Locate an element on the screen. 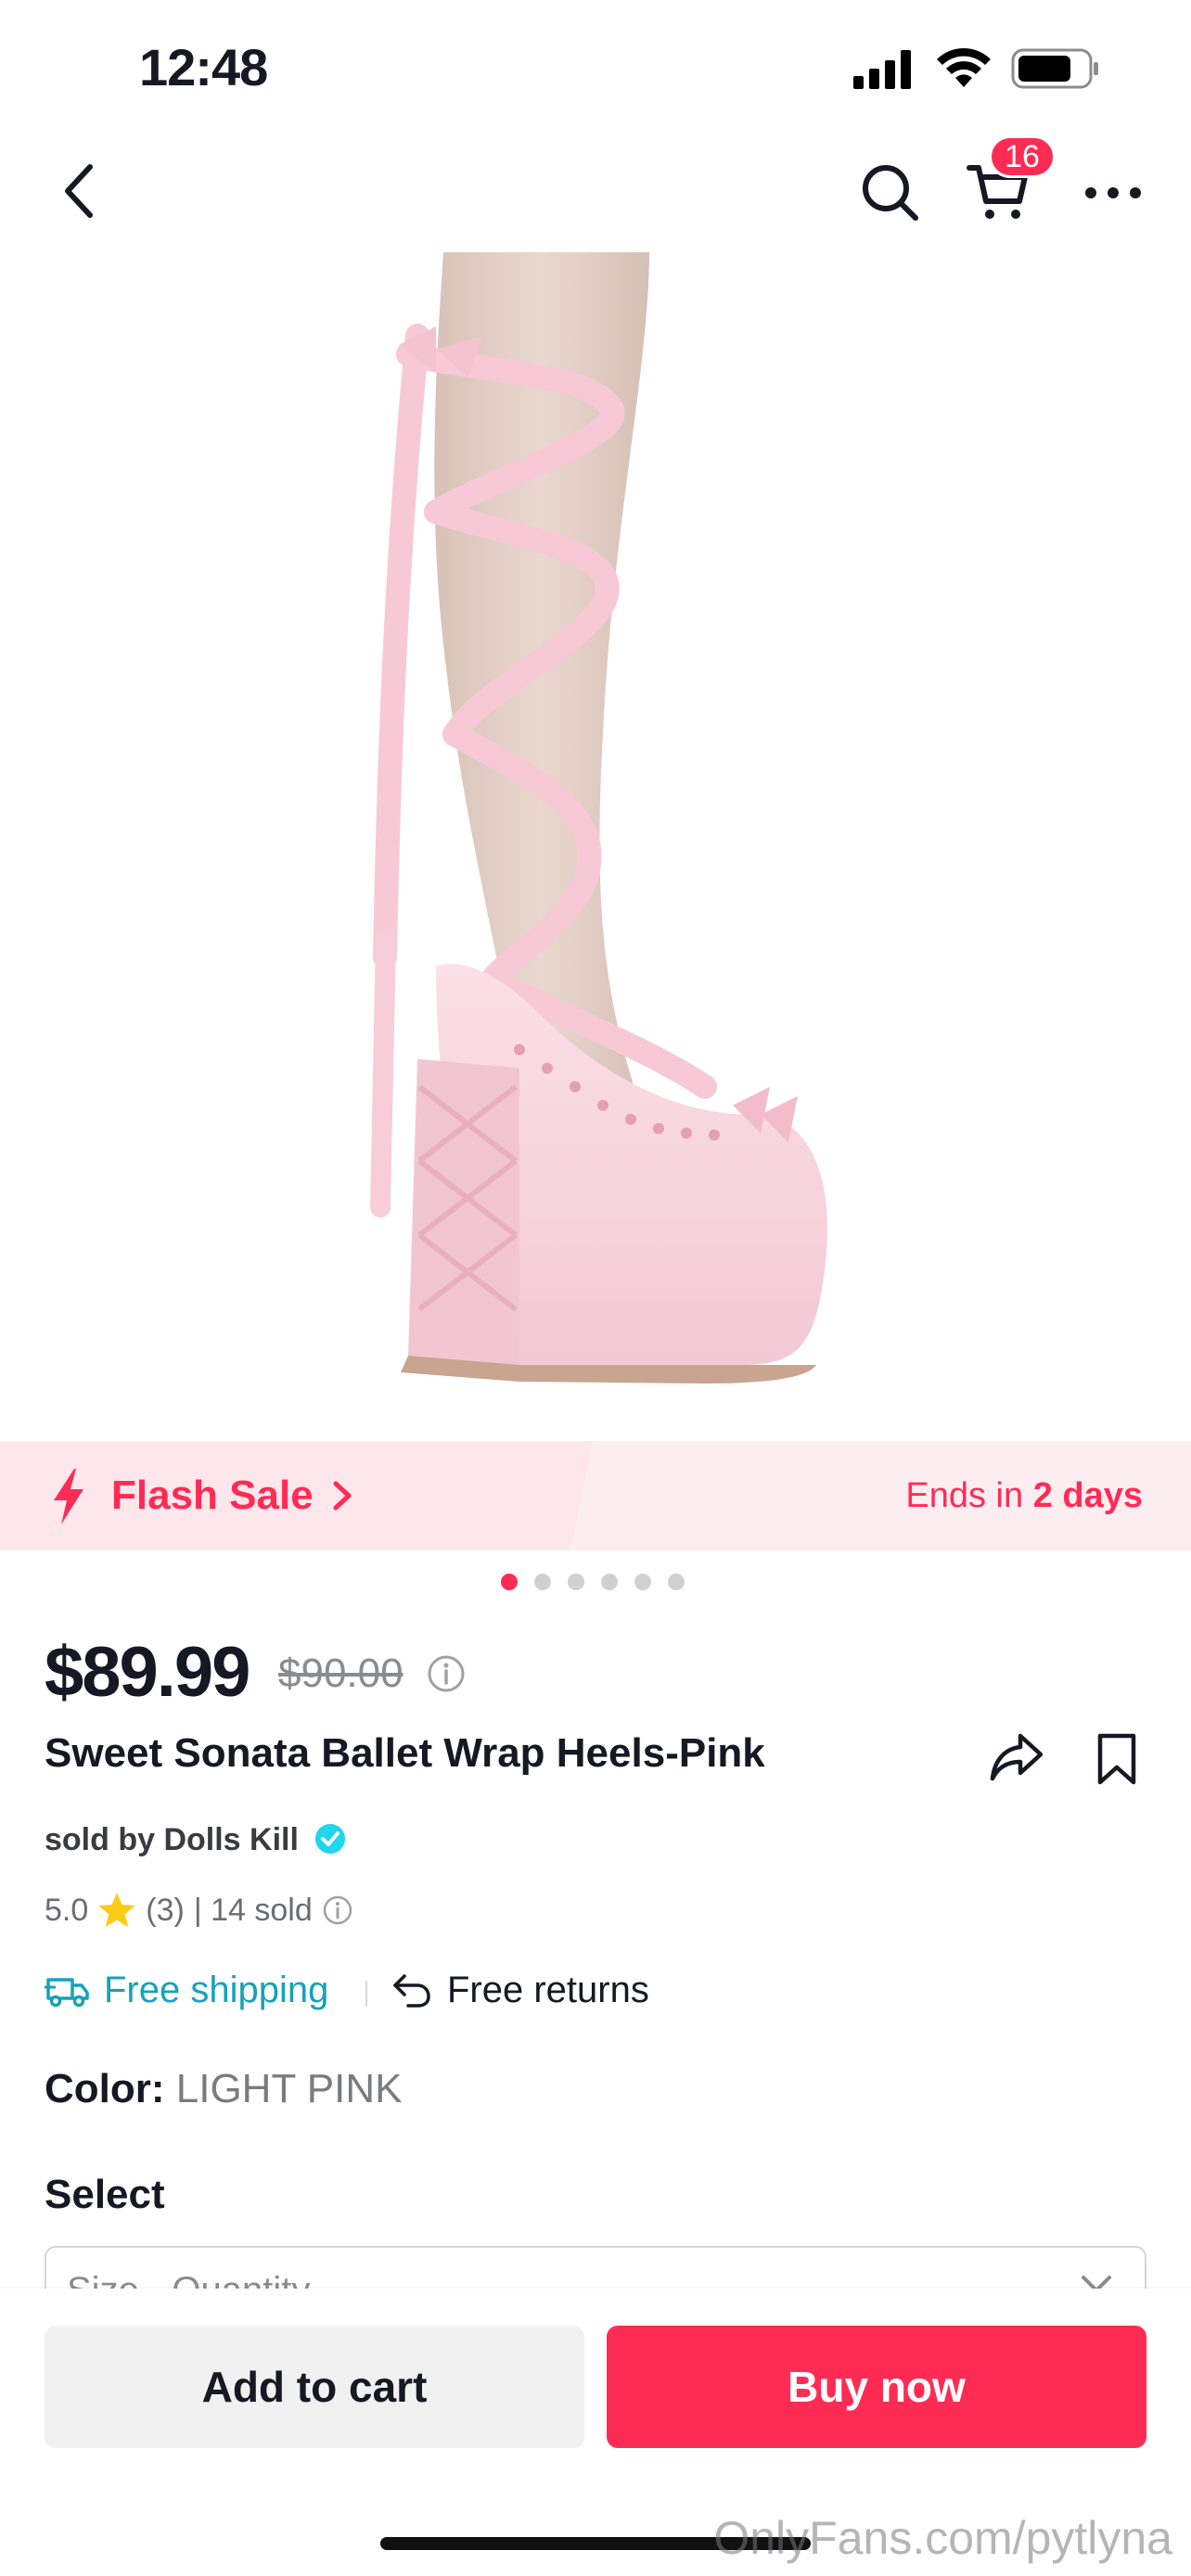 This screenshot has width=1191, height=2576. watermark: OnlyFans.com/pytlyna is located at coordinates (942, 2538).